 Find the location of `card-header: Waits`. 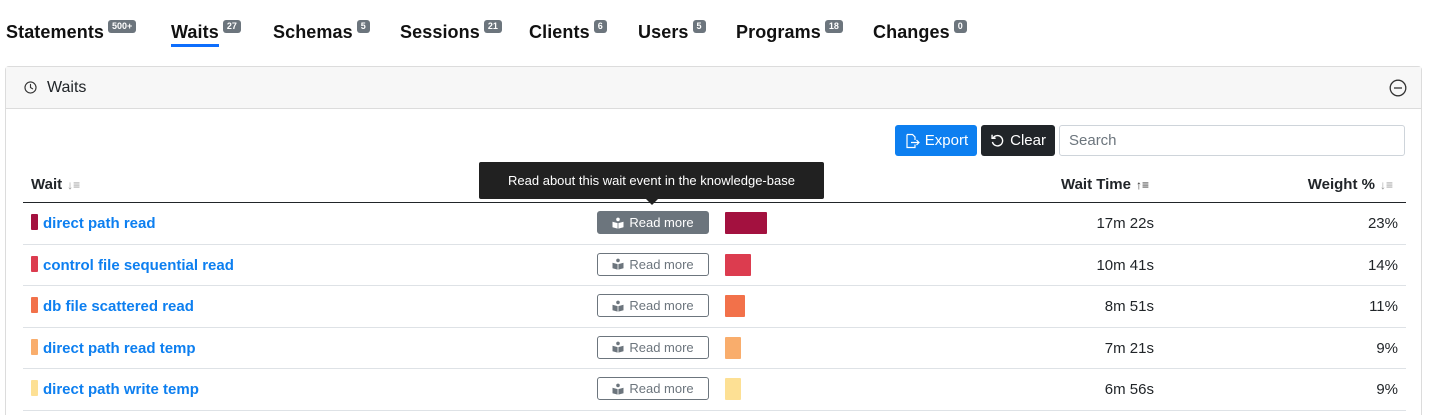

card-header: Waits is located at coordinates (713, 88).